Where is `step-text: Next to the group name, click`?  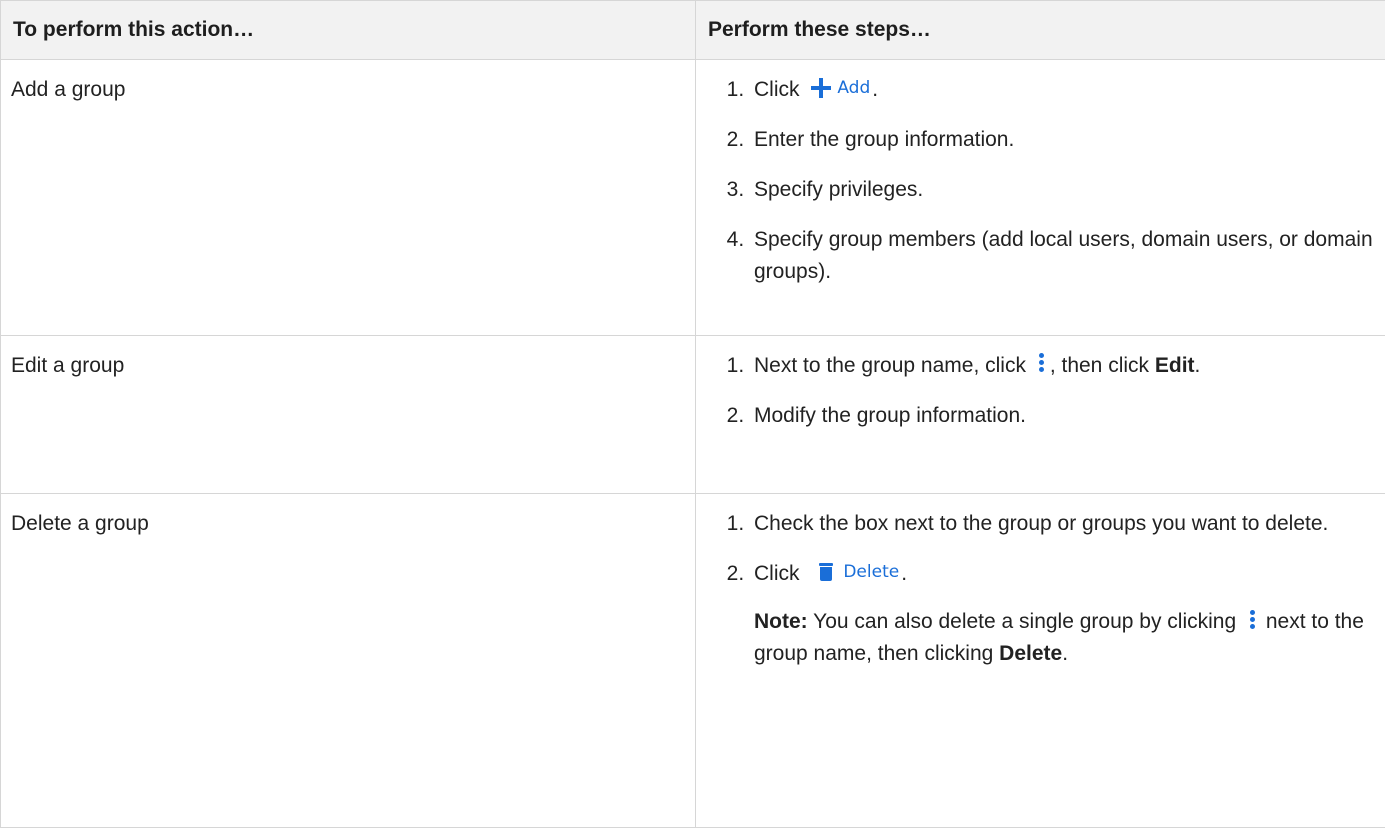
step-text: Next to the group name, click is located at coordinates (890, 365).